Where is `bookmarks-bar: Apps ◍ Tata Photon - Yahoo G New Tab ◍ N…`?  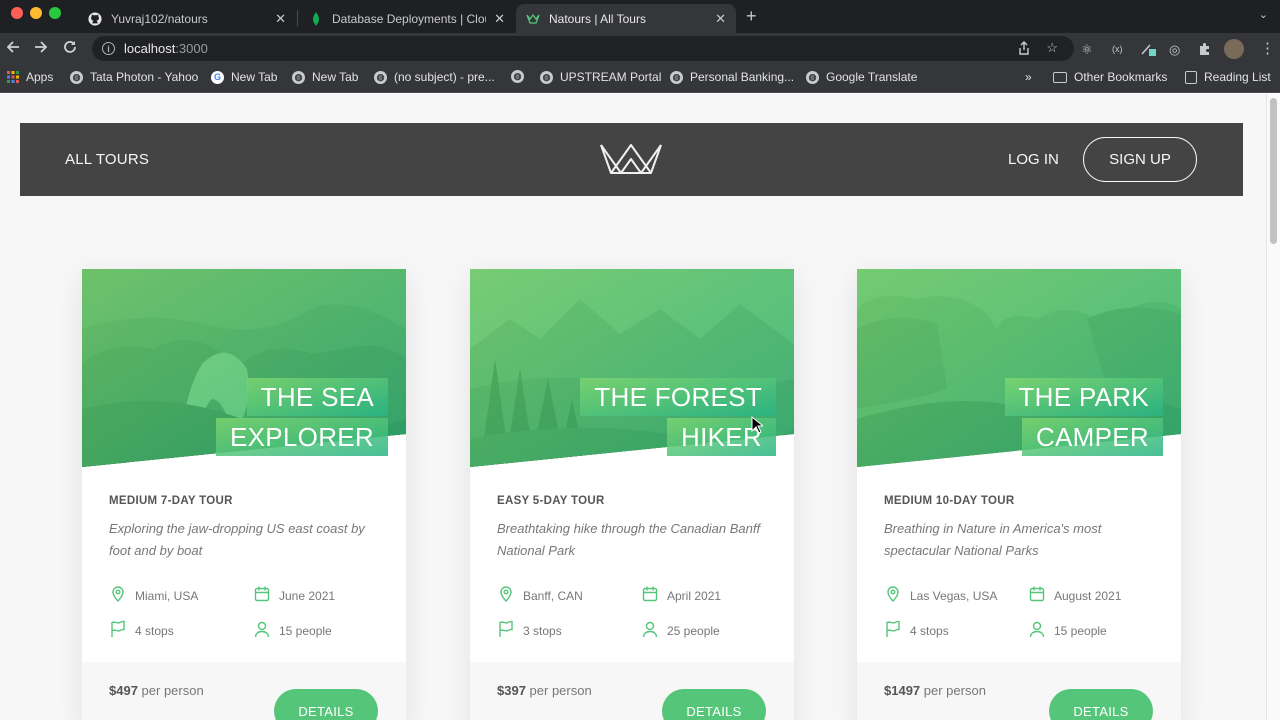 bookmarks-bar: Apps ◍ Tata Photon - Yahoo G New Tab ◍ N… is located at coordinates (640, 78).